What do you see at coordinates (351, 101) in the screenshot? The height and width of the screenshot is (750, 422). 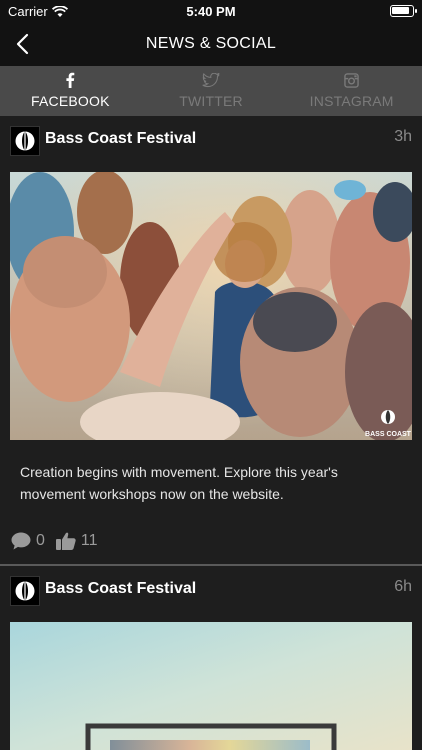 I see `tab-instagram-label: INSTAGRAM` at bounding box center [351, 101].